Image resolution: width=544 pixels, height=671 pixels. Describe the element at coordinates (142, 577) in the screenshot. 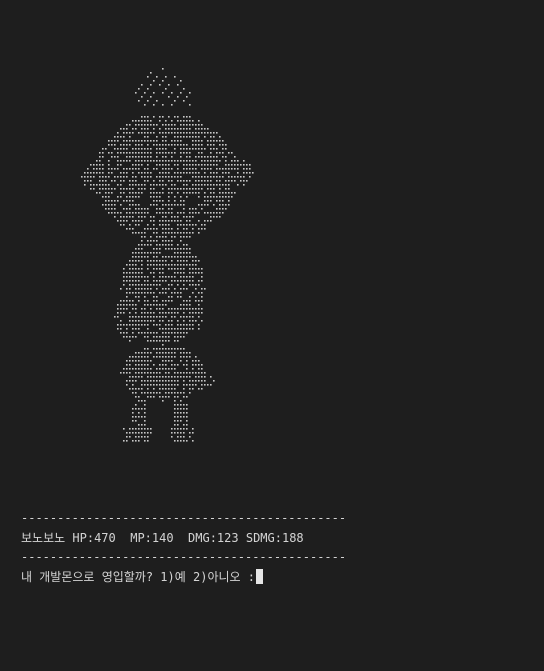

I see `recruit-prompt-line: 내 개발몬으로 영입할까? 1)예 2)아니오 :` at that location.